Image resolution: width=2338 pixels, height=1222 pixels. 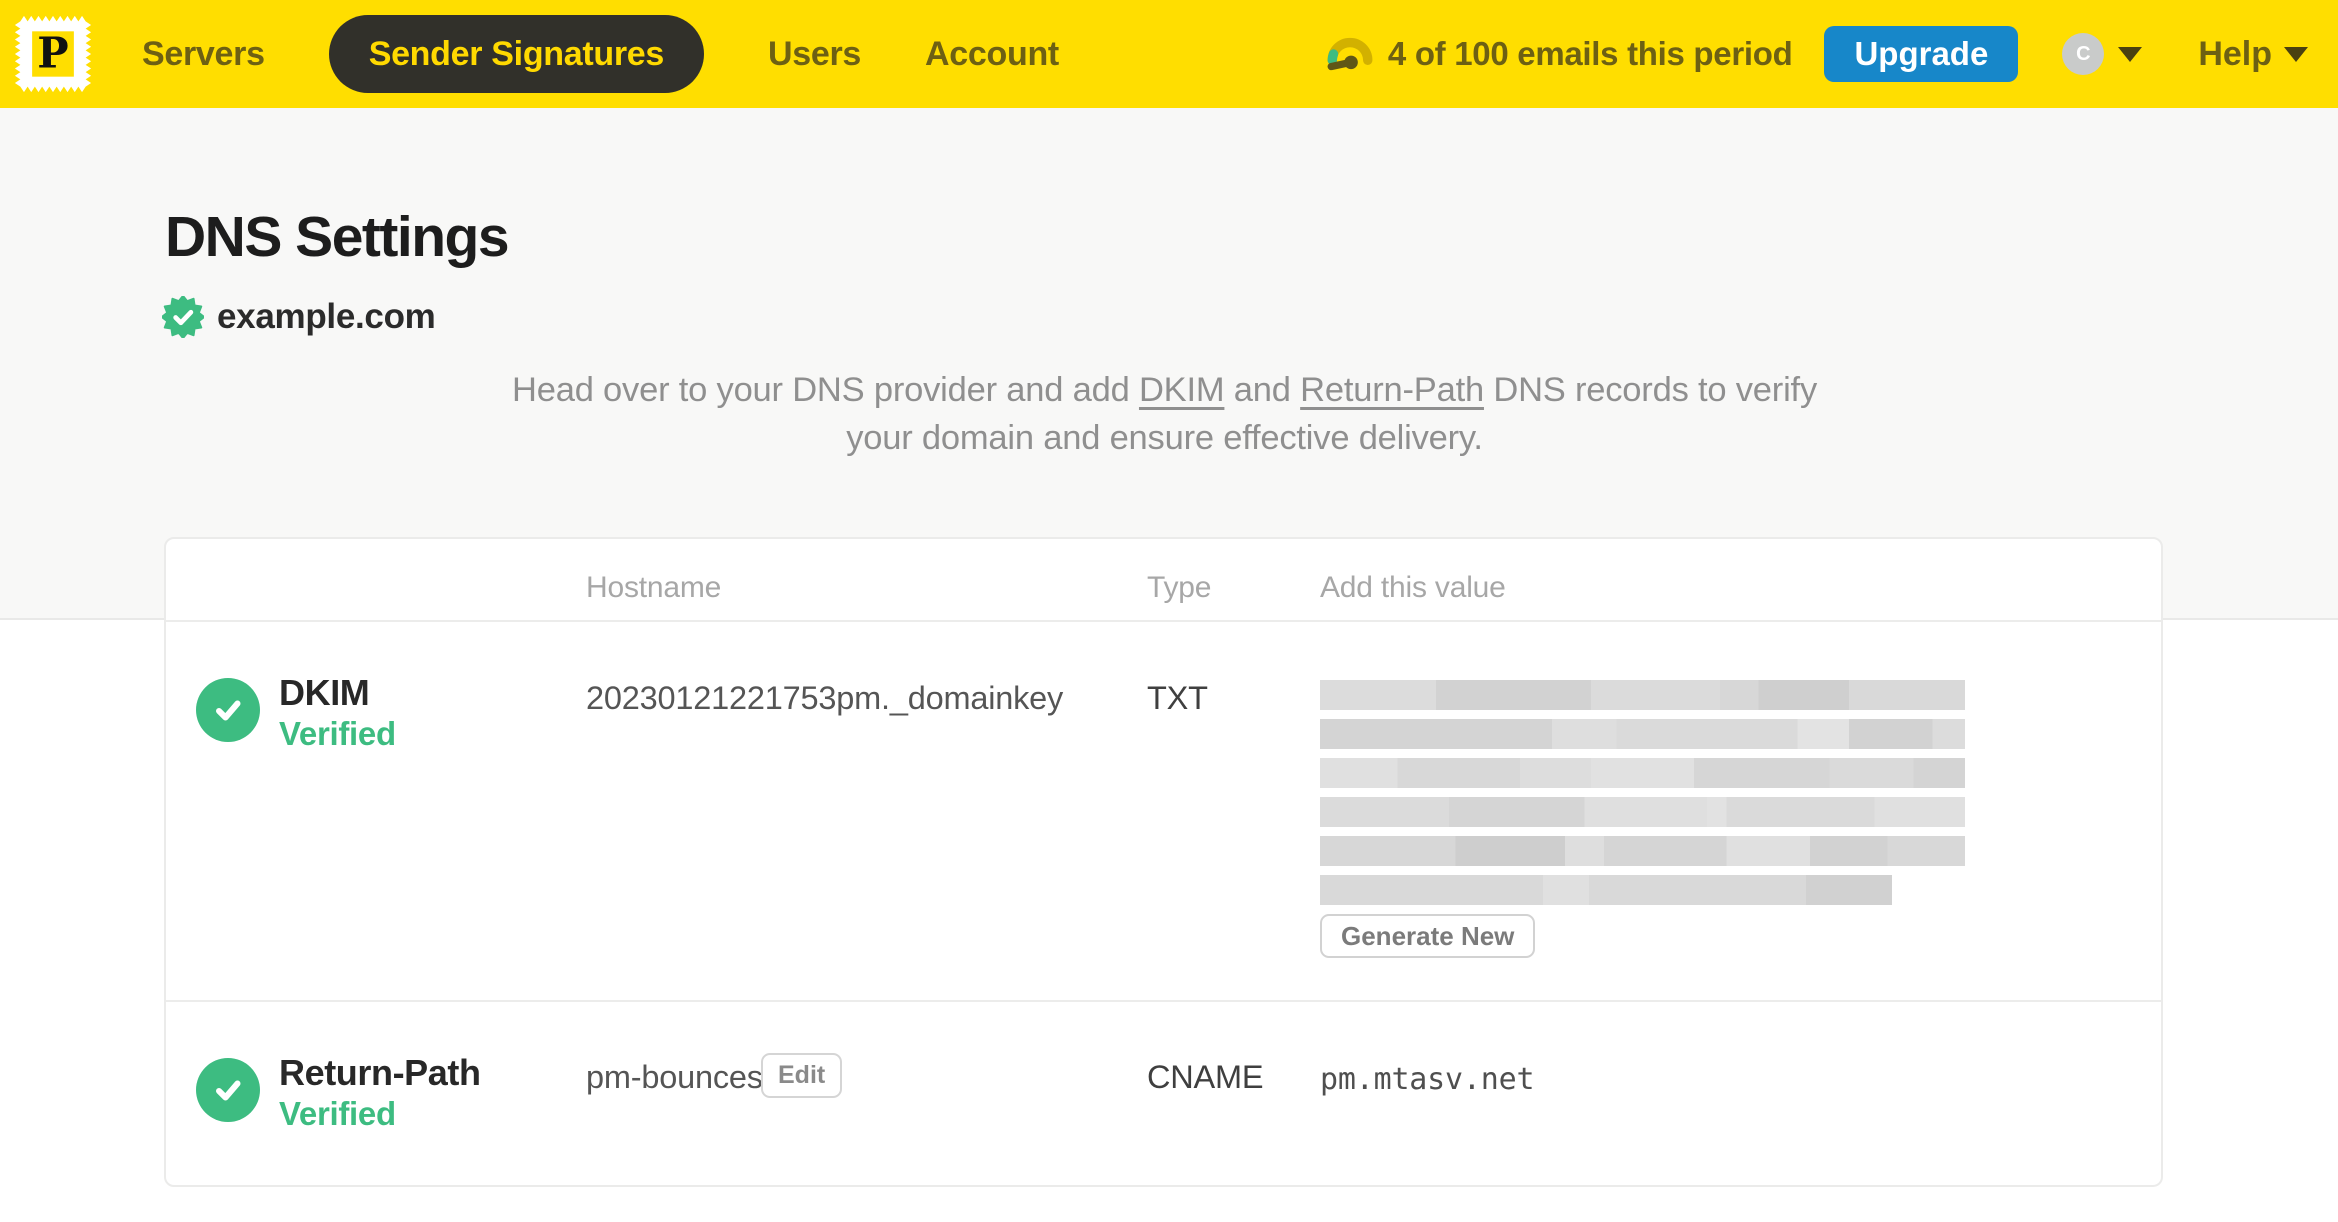 I want to click on row-divider, so click(x=1163, y=1001).